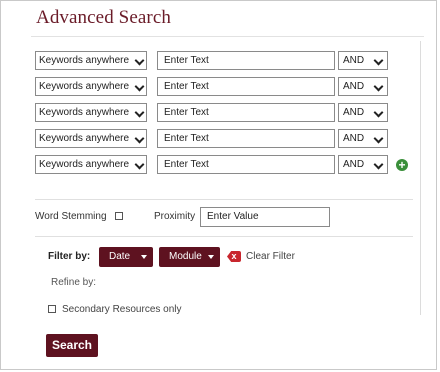  I want to click on search-button: Search, so click(72, 345).